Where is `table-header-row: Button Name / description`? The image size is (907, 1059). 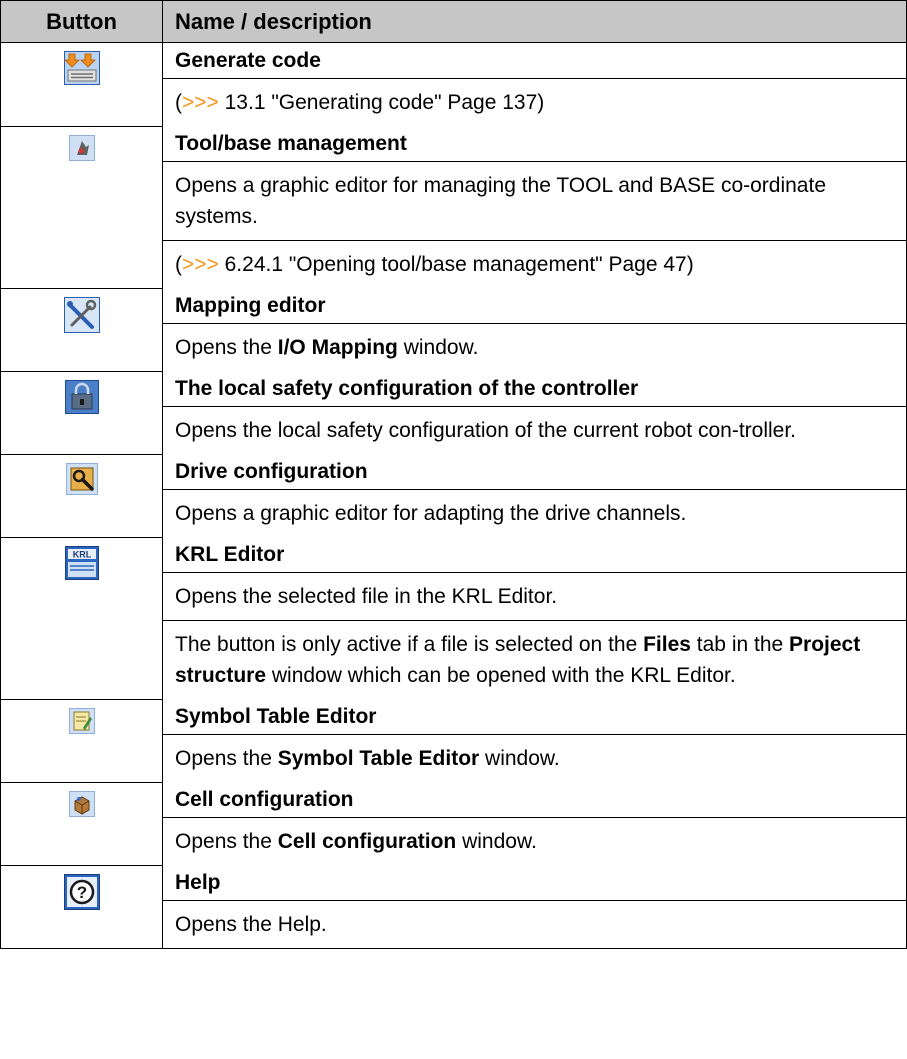 table-header-row: Button Name / description is located at coordinates (453, 21).